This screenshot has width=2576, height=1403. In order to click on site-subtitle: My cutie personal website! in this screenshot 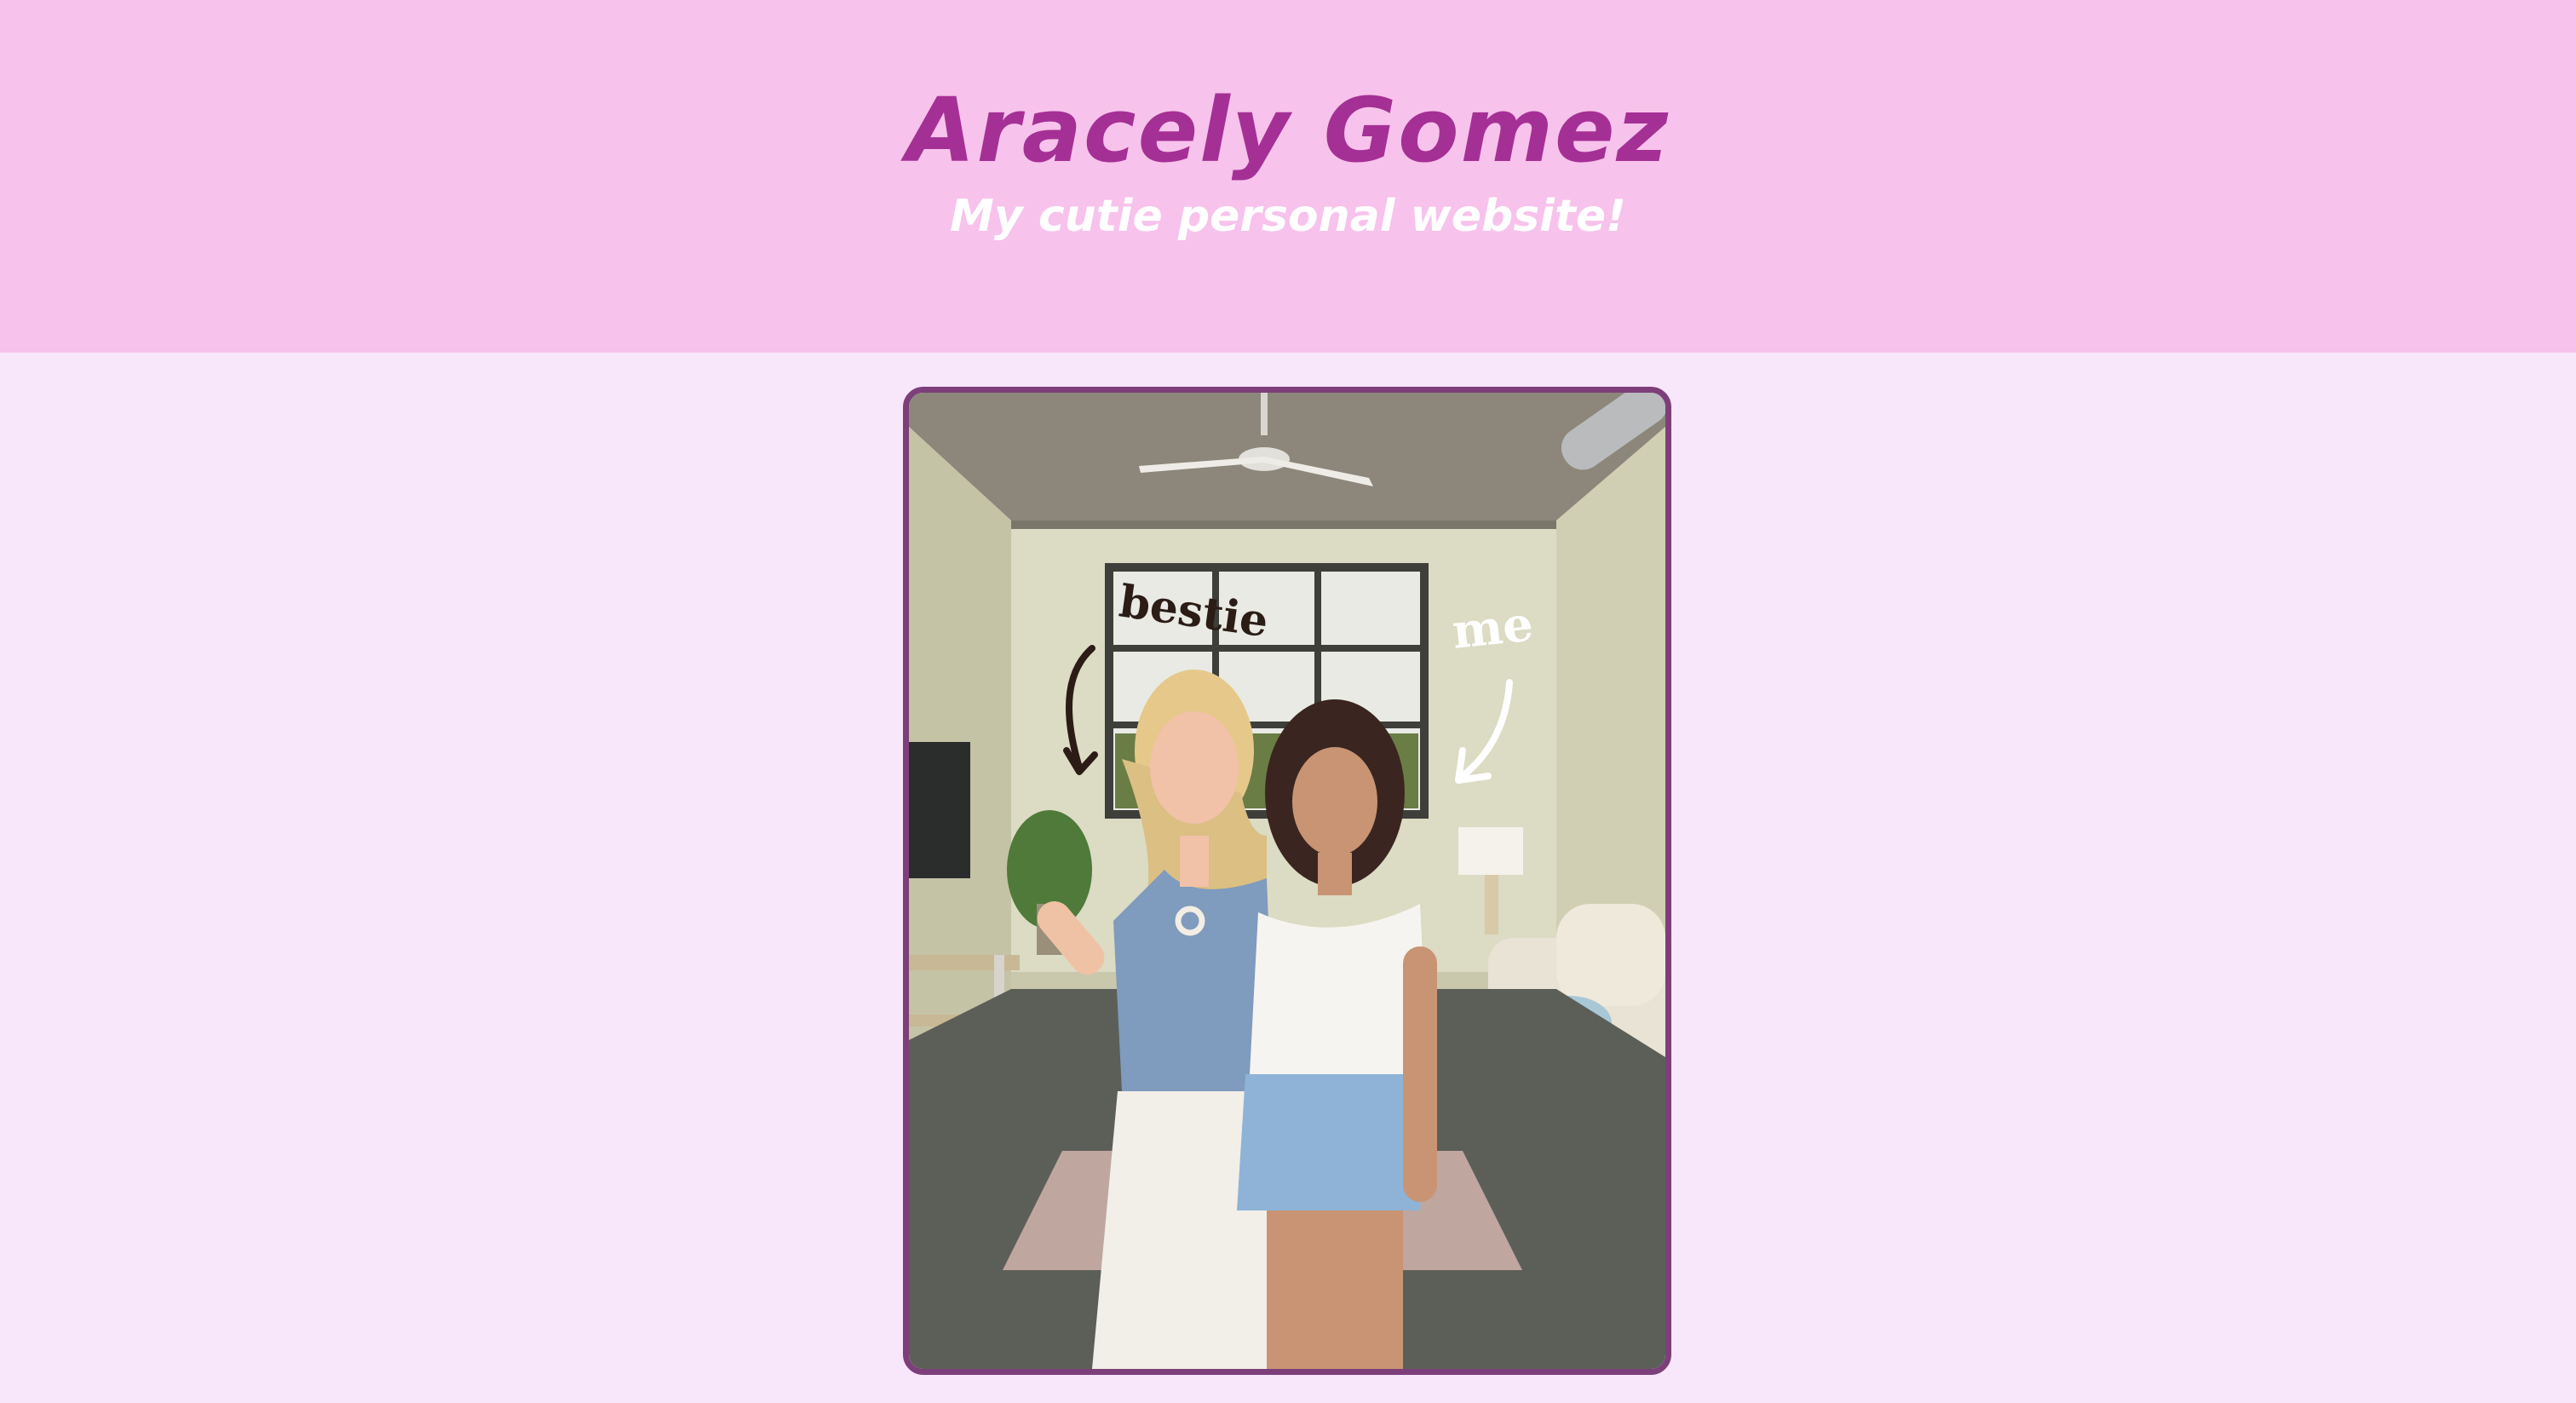, I will do `click(1288, 217)`.